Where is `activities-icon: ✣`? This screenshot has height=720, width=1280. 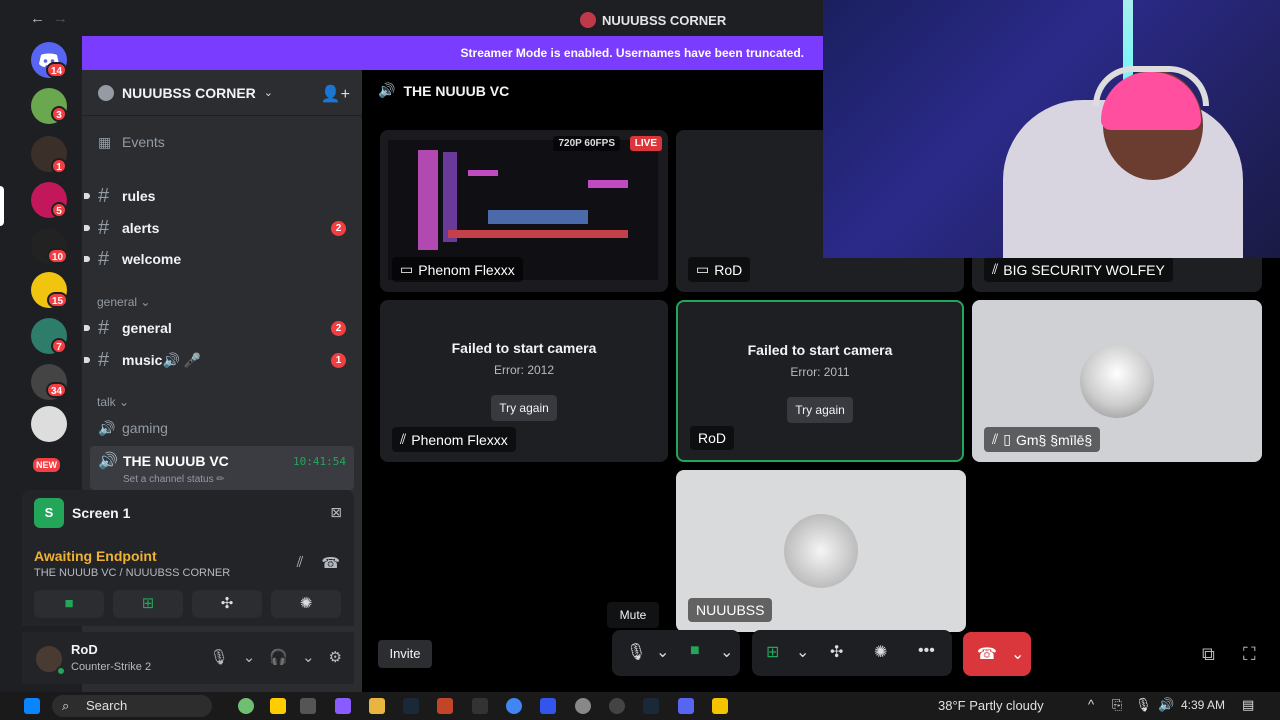 activities-icon: ✣ is located at coordinates (836, 652).